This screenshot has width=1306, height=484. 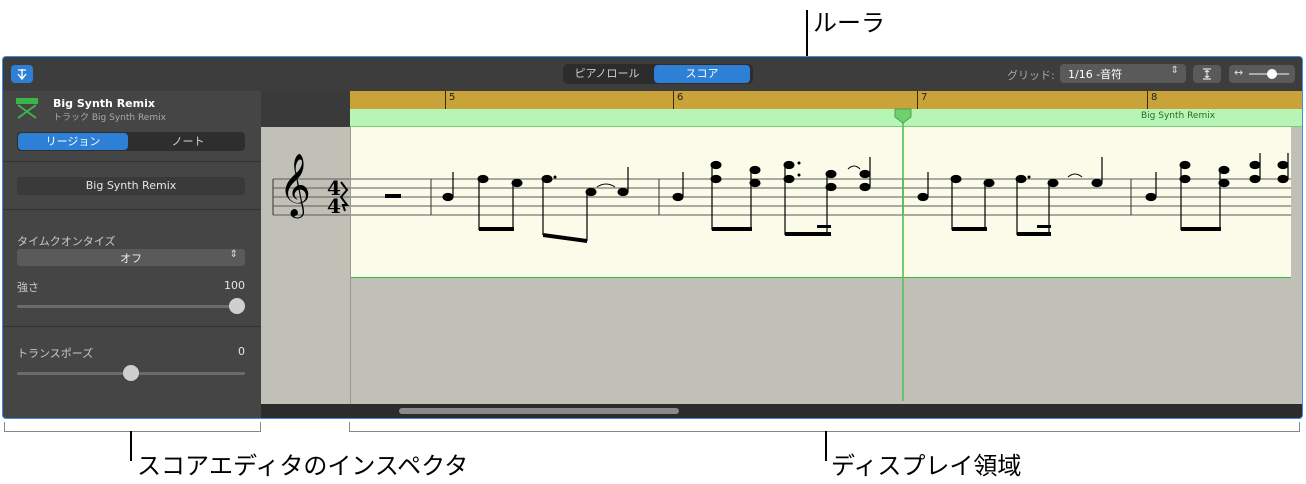 I want to click on inspector-callout-line, so click(x=131, y=446).